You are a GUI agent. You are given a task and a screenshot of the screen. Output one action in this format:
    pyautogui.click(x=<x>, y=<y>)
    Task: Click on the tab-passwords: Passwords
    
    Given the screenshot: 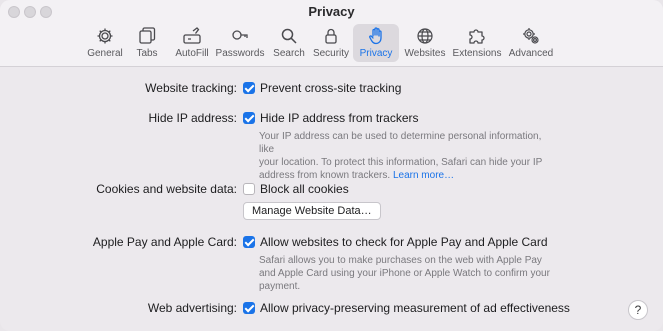 What is the action you would take?
    pyautogui.click(x=240, y=43)
    